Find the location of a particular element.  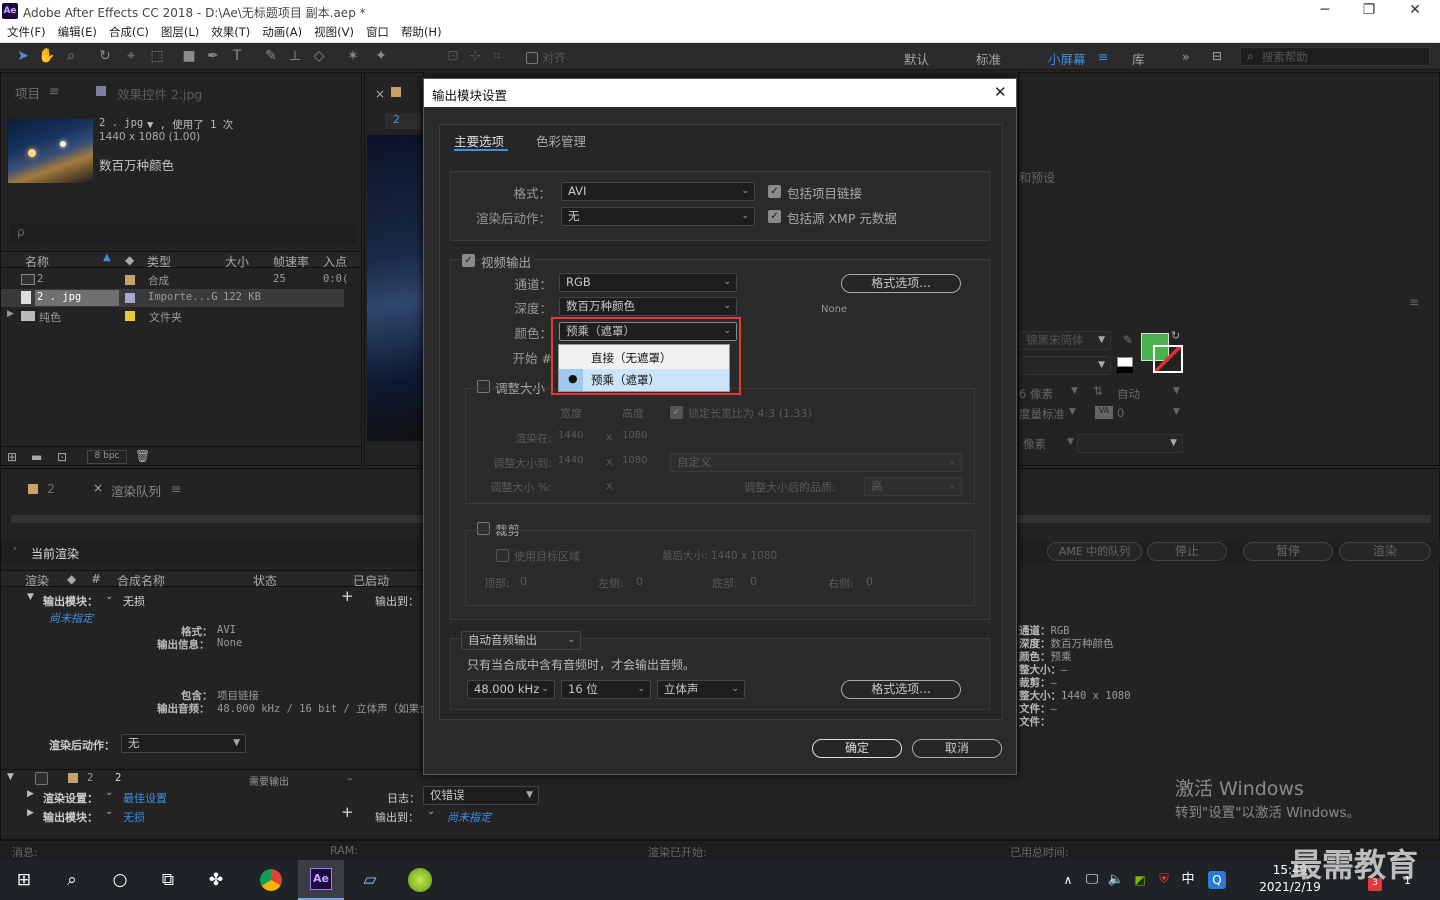

render-button: 渲染 is located at coordinates (1385, 551).